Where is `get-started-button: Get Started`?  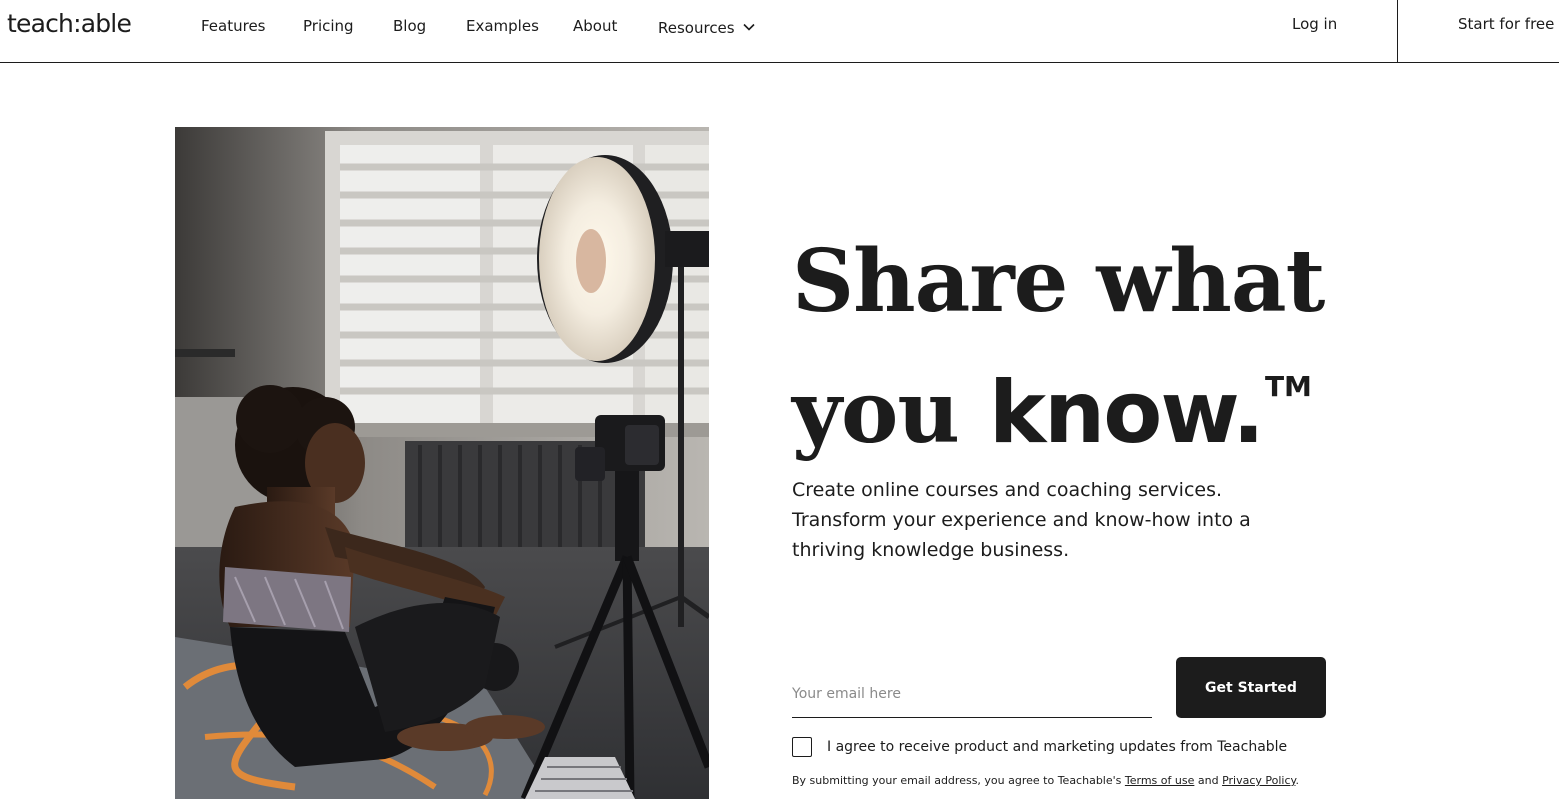 get-started-button: Get Started is located at coordinates (1251, 687).